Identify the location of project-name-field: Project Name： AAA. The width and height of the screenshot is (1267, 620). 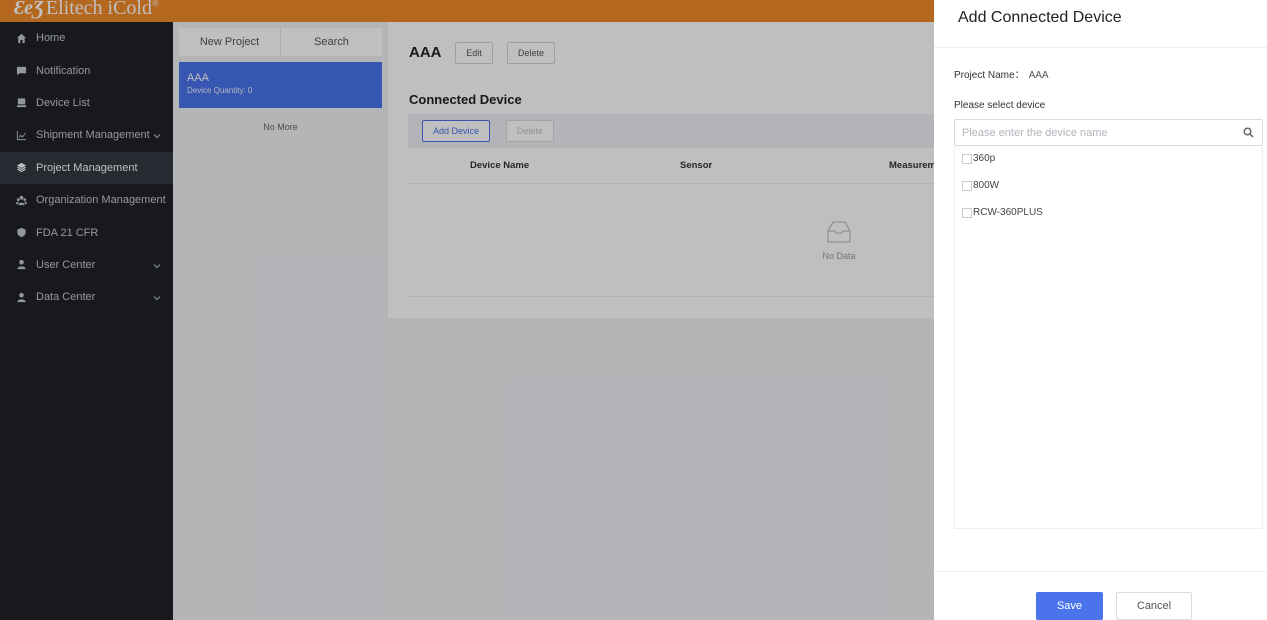
(1001, 73).